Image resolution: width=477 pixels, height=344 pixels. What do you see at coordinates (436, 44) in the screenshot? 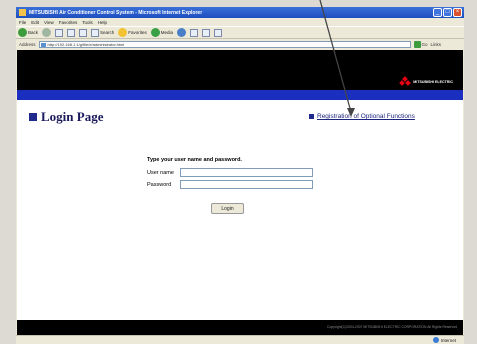
I see `links-button: Links` at bounding box center [436, 44].